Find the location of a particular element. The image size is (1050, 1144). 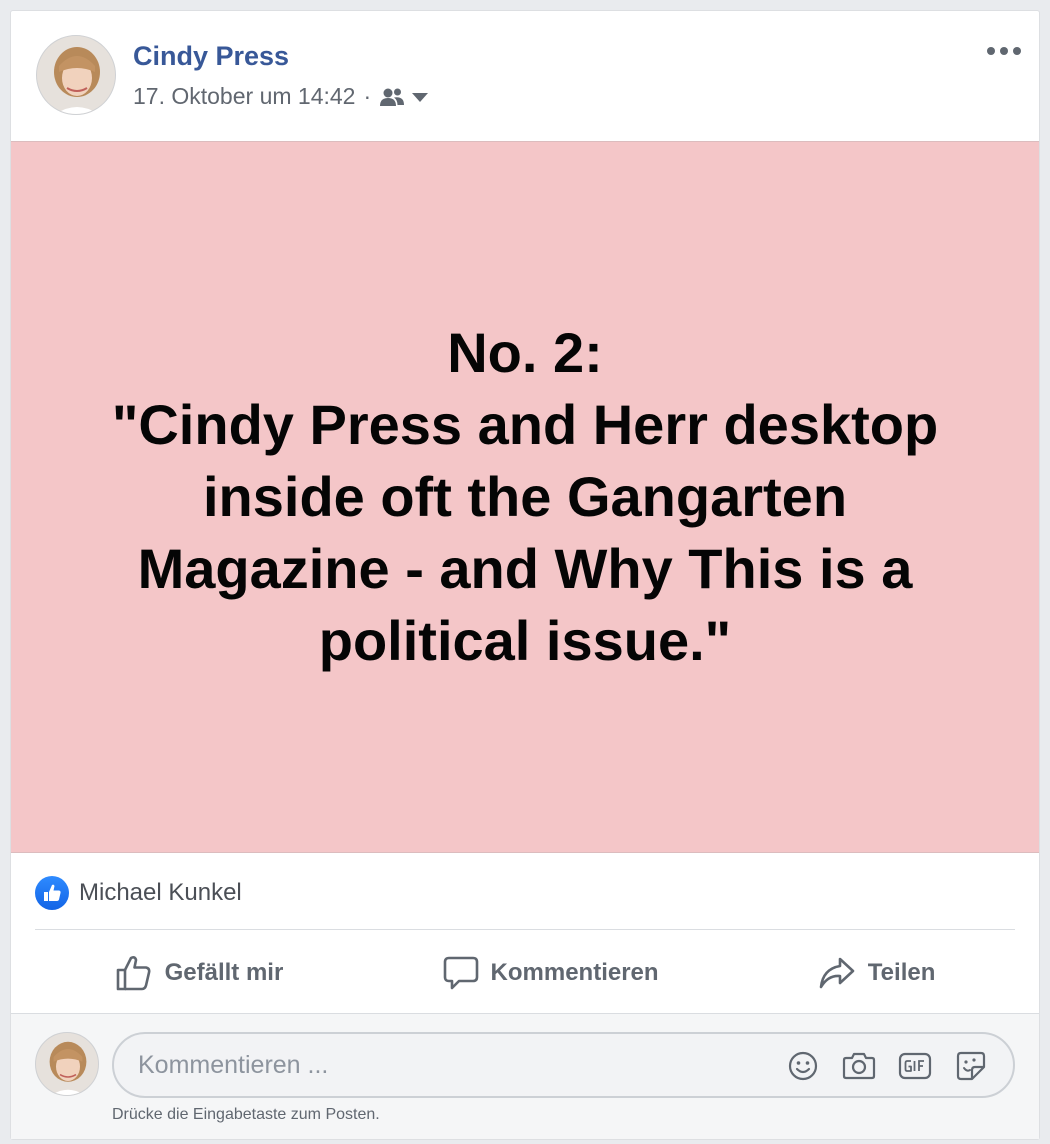

share-label: Teilen is located at coordinates (901, 972).